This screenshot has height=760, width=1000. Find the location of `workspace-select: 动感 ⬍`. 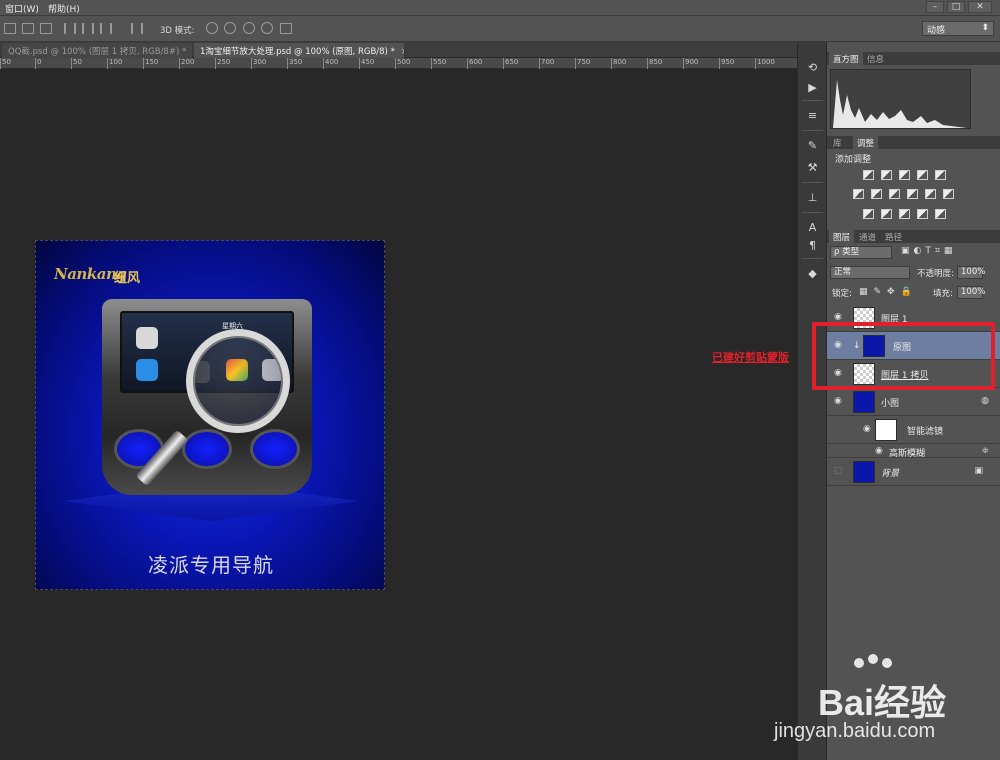

workspace-select: 动感 ⬍ is located at coordinates (958, 28).